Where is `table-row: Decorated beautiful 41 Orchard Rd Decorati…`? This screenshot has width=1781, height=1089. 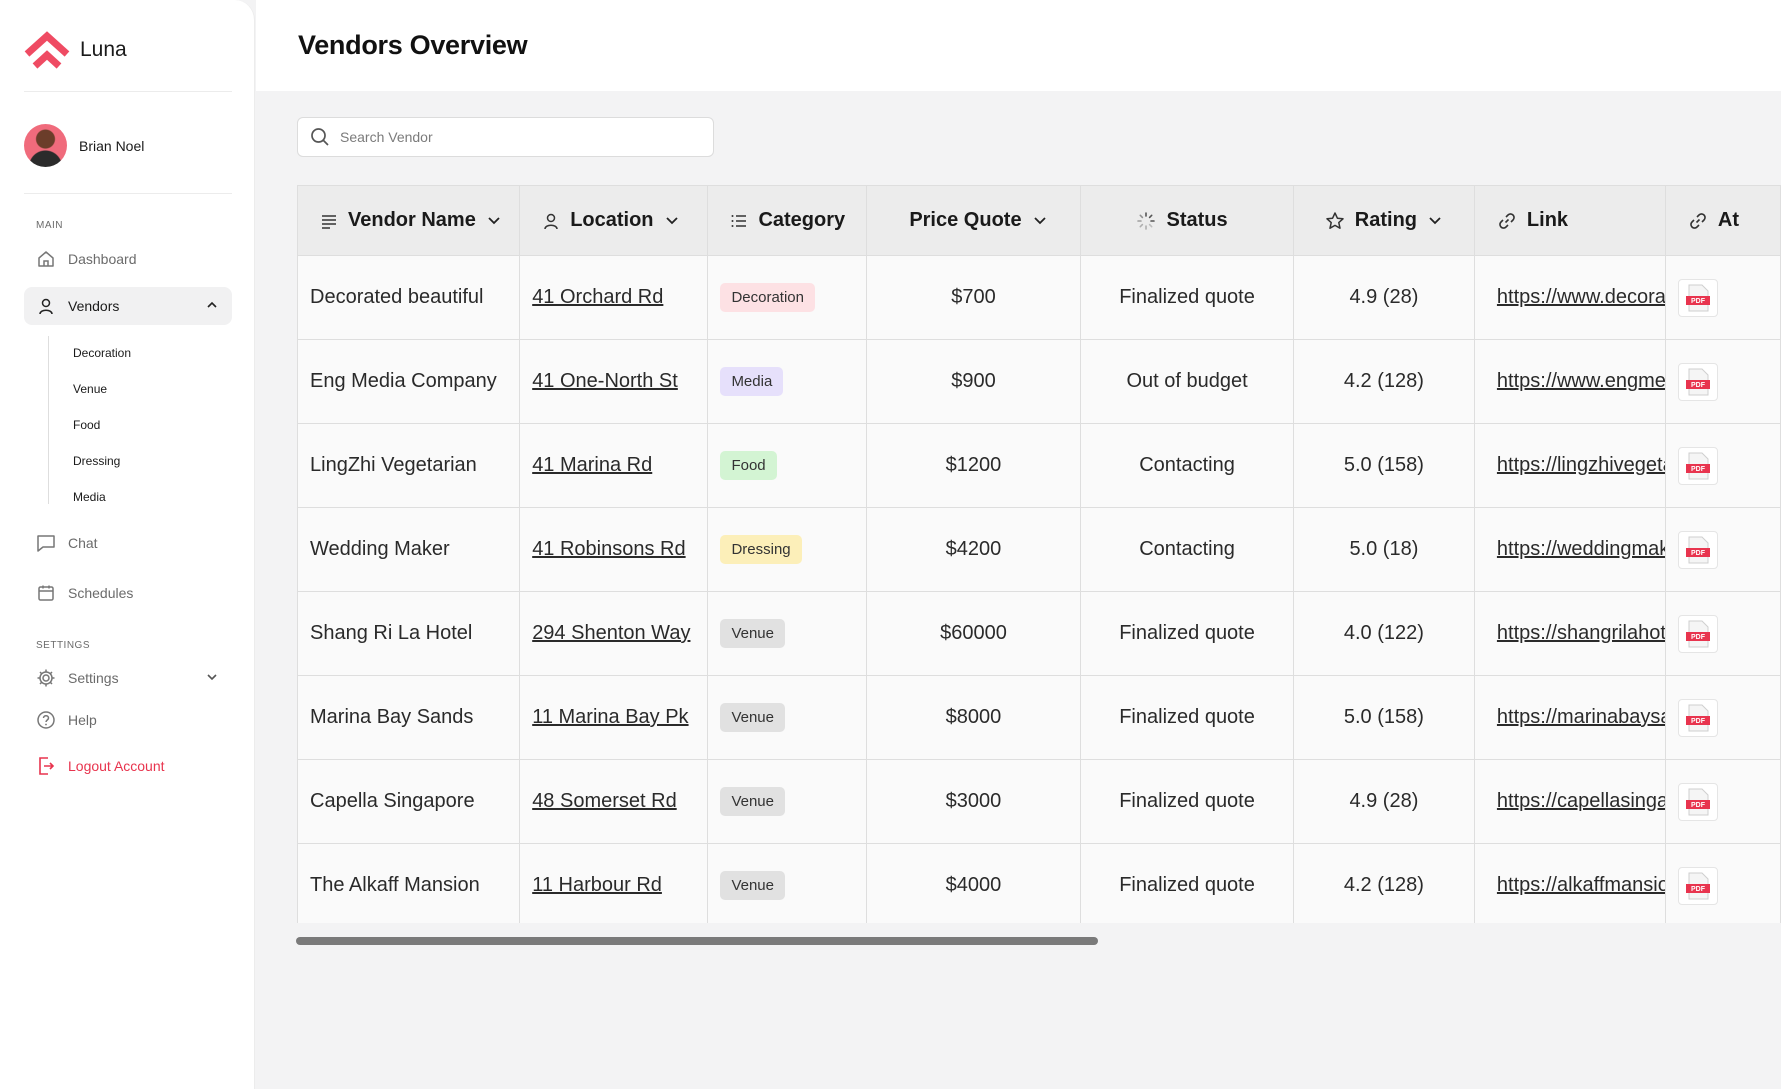
table-row: Decorated beautiful 41 Orchard Rd Decorati… is located at coordinates (1039, 297).